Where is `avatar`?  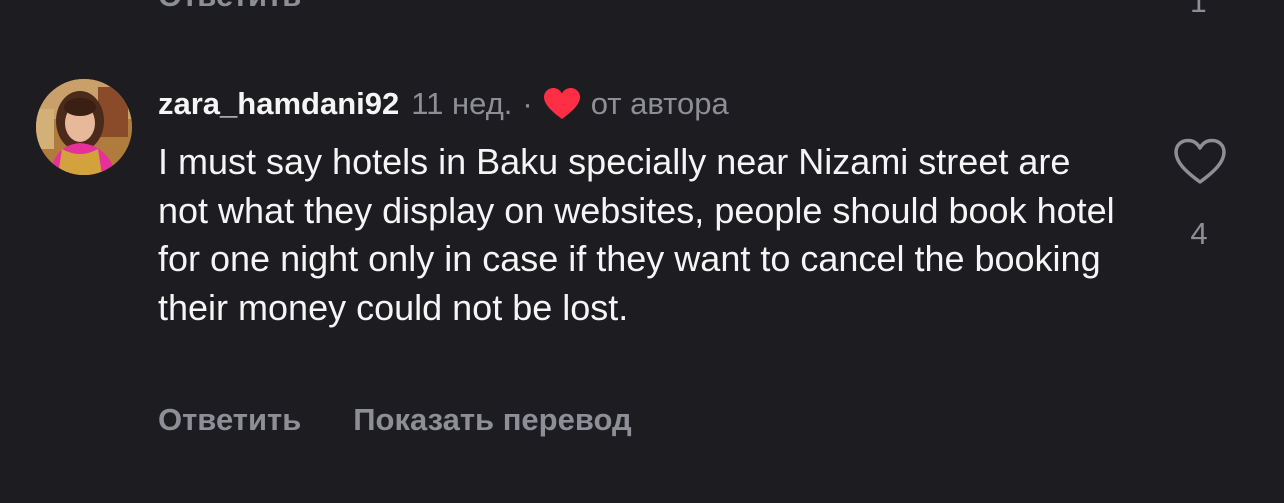 avatar is located at coordinates (84, 127).